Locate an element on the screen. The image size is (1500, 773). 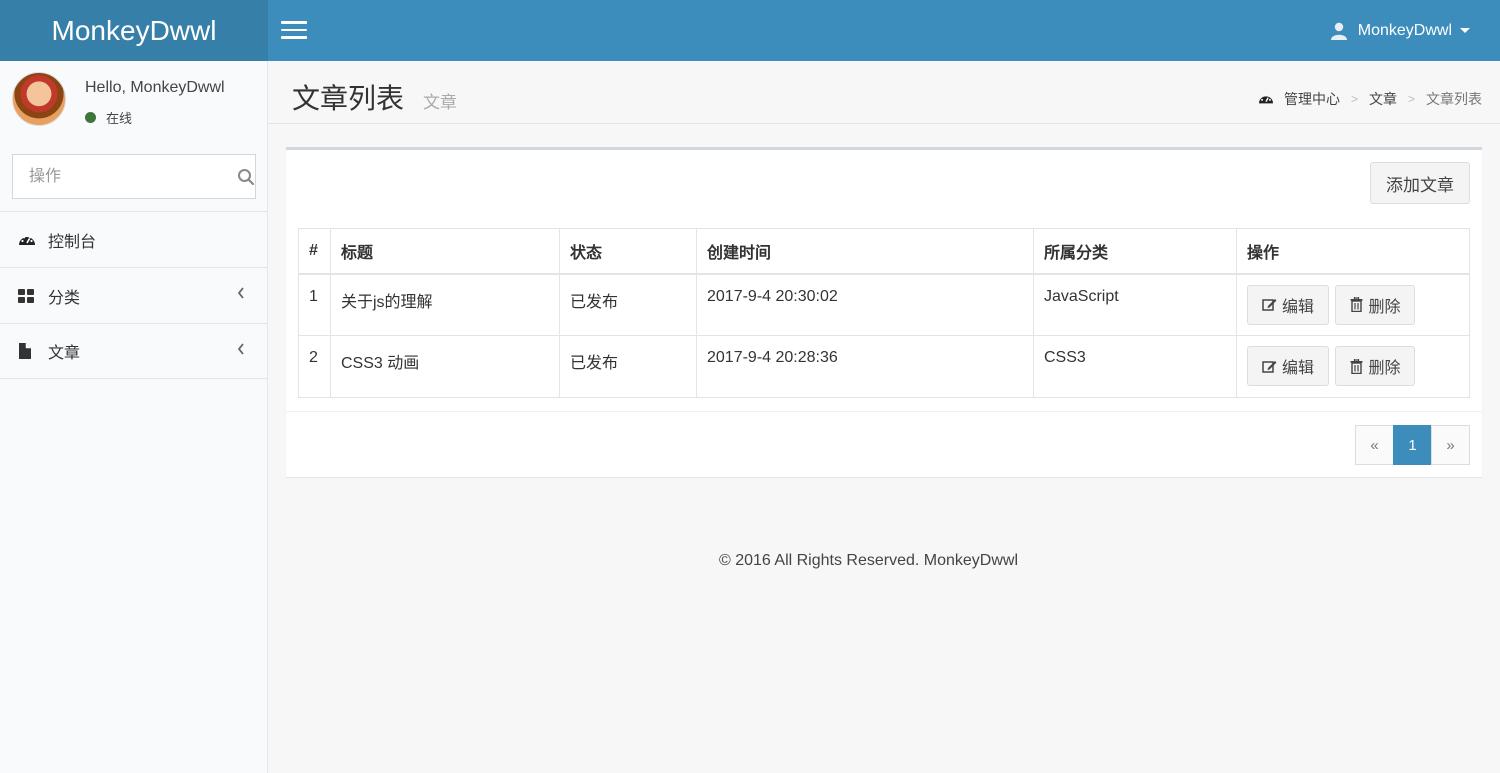
breadcrumb-home: 管理中心 is located at coordinates (1312, 99).